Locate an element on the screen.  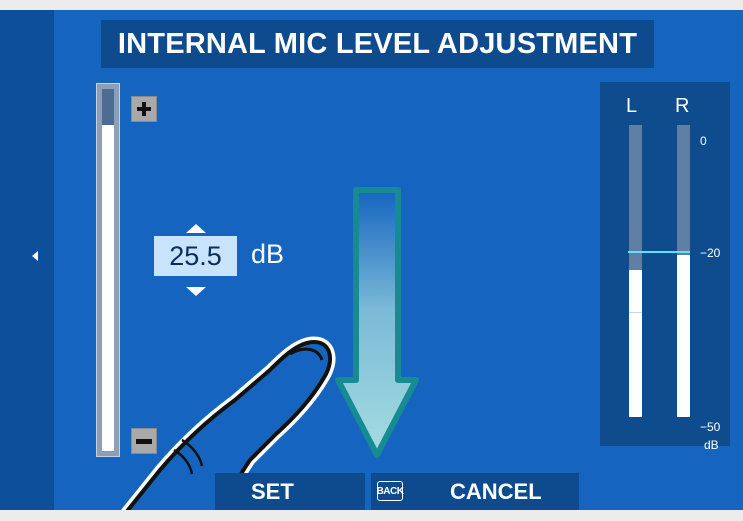
triangle-down-icon is located at coordinates (196, 291).